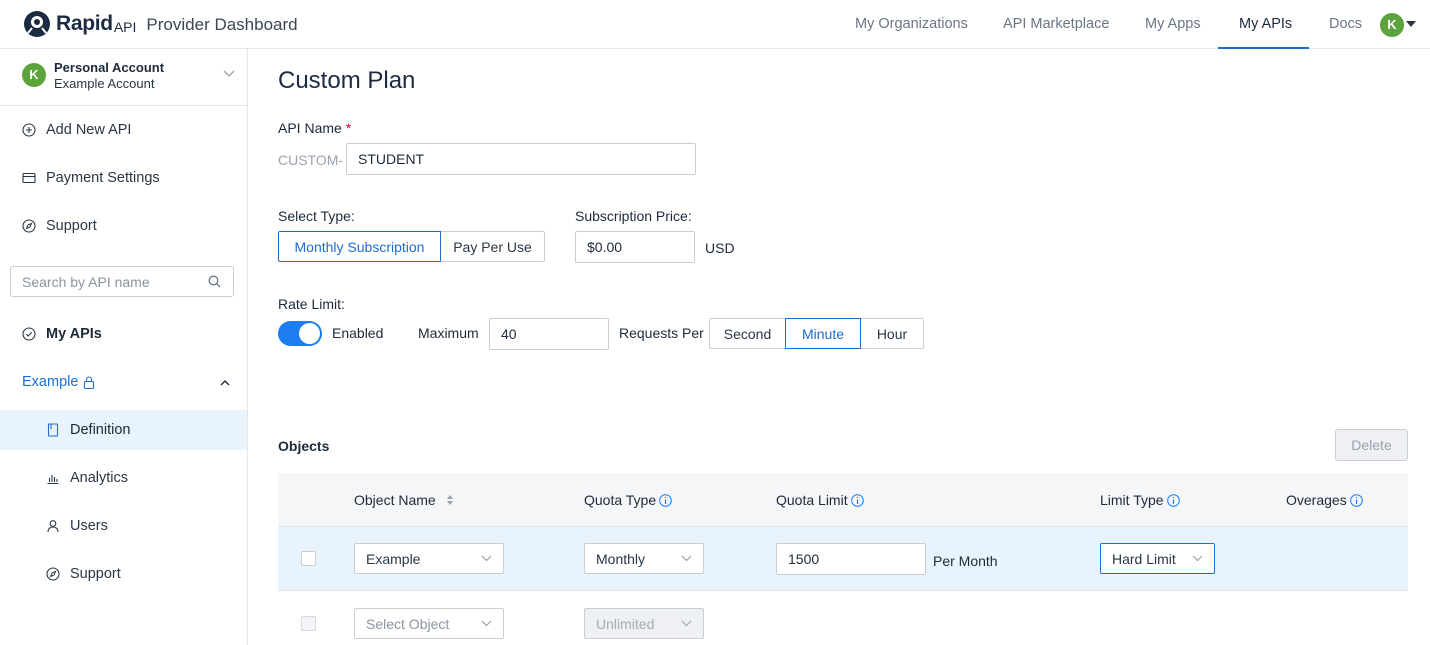 This screenshot has height=645, width=1430. I want to click on brand-api: API, so click(125, 26).